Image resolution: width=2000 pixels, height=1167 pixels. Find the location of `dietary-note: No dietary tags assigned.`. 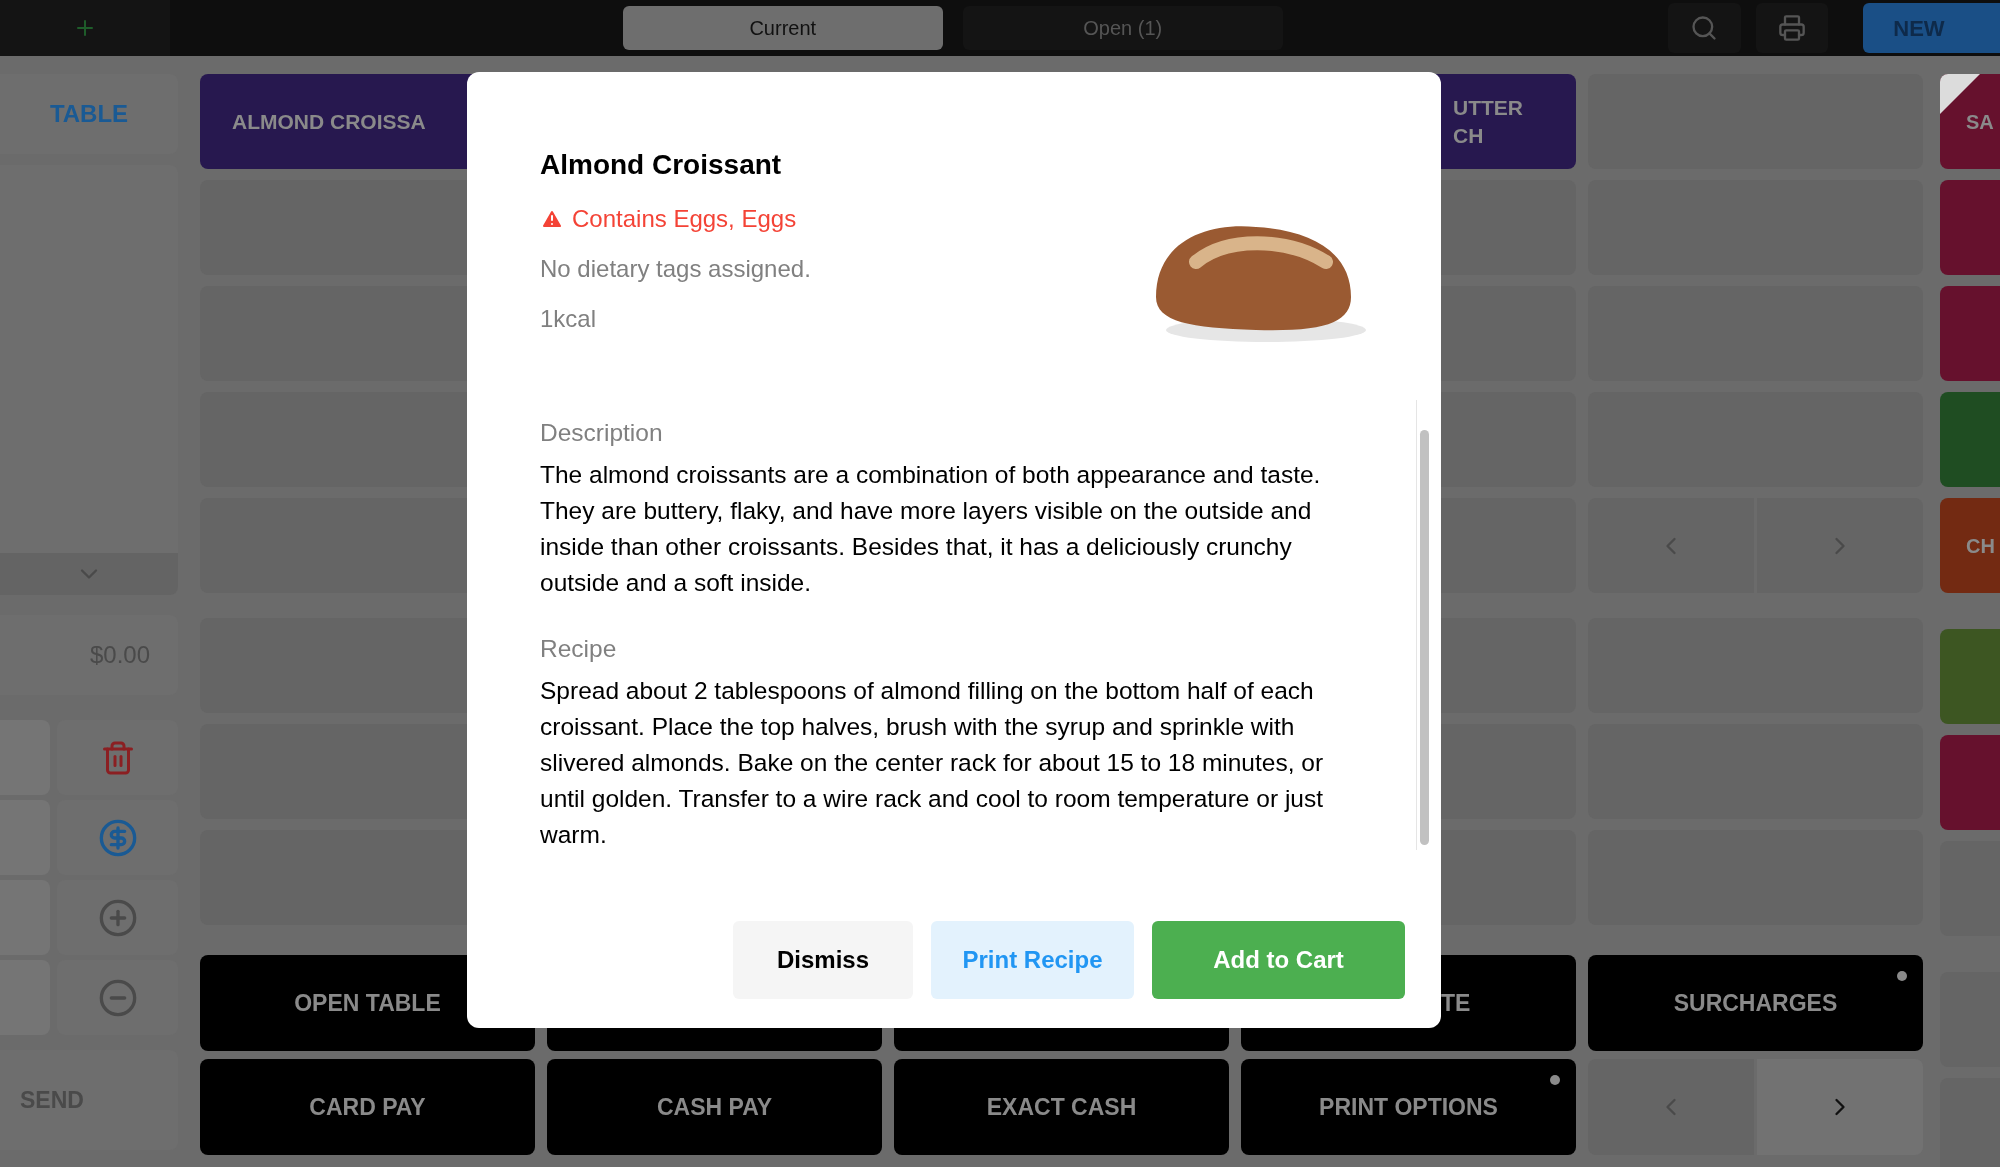

dietary-note: No dietary tags assigned. is located at coordinates (676, 269).